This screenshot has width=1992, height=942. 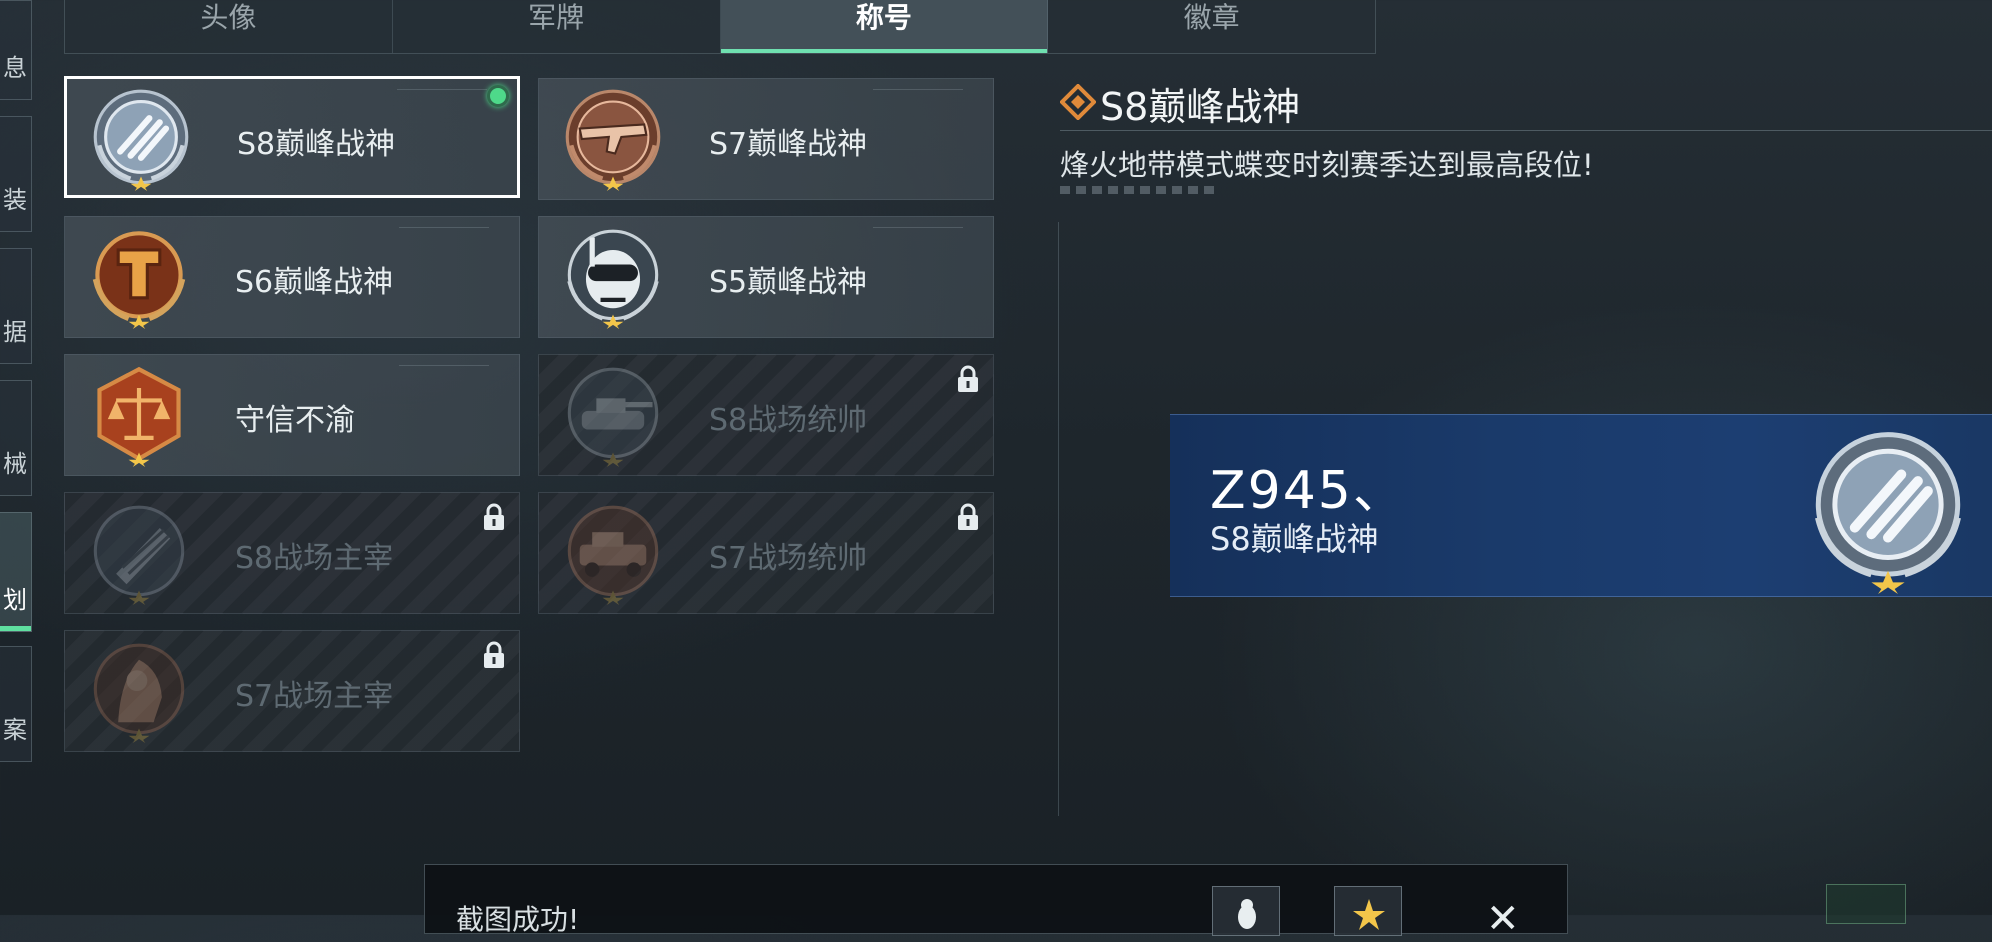 What do you see at coordinates (16, 174) in the screenshot?
I see `sidebar-item-equipment: 装` at bounding box center [16, 174].